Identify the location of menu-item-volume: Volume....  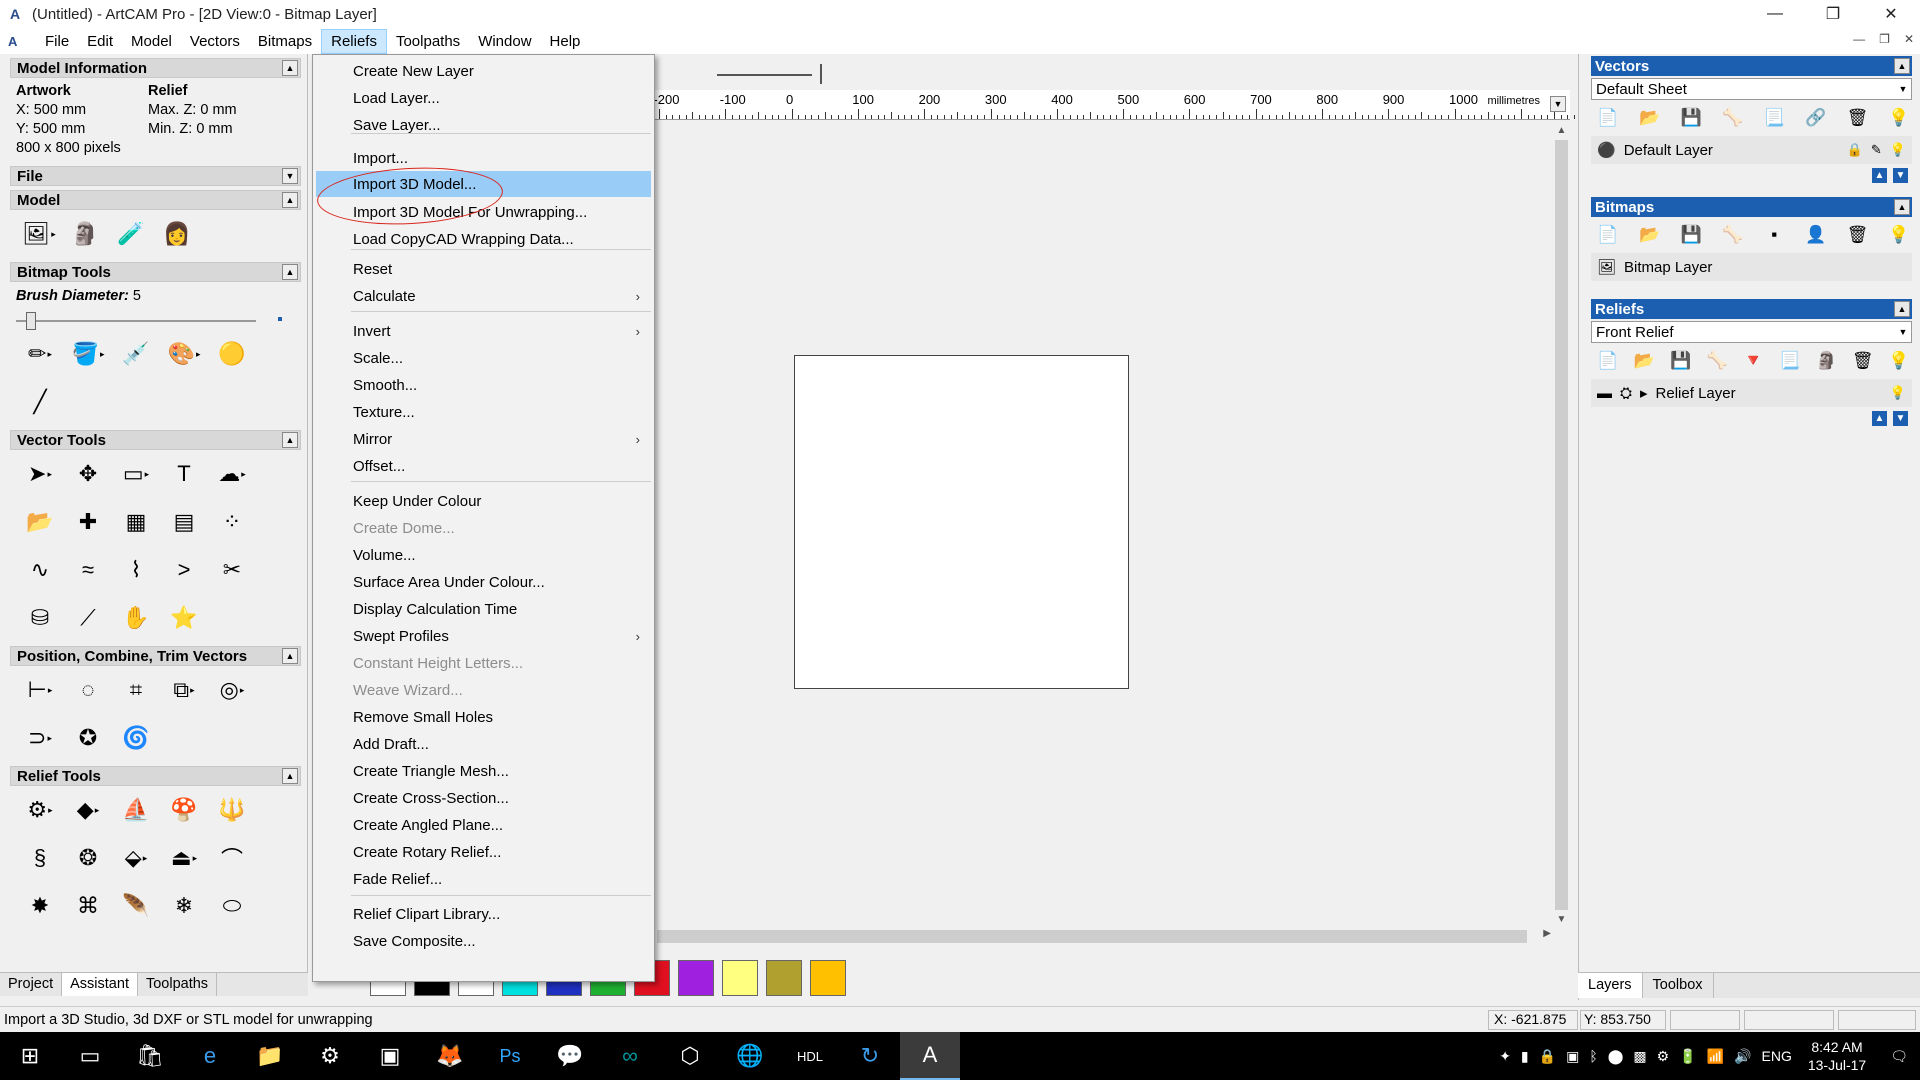
(483, 555).